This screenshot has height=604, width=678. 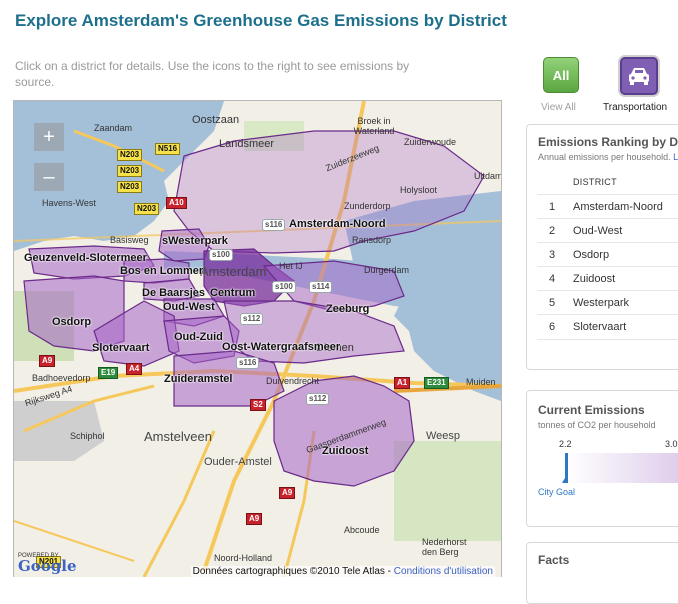 I want to click on ranking-rank: 3, so click(x=552, y=255).